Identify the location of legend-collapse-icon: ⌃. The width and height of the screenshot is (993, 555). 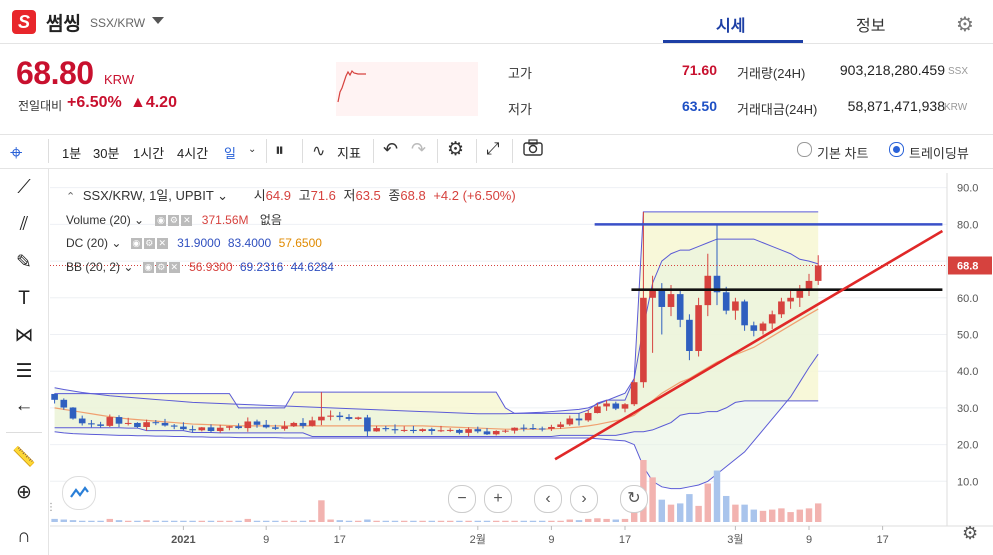
(70, 197).